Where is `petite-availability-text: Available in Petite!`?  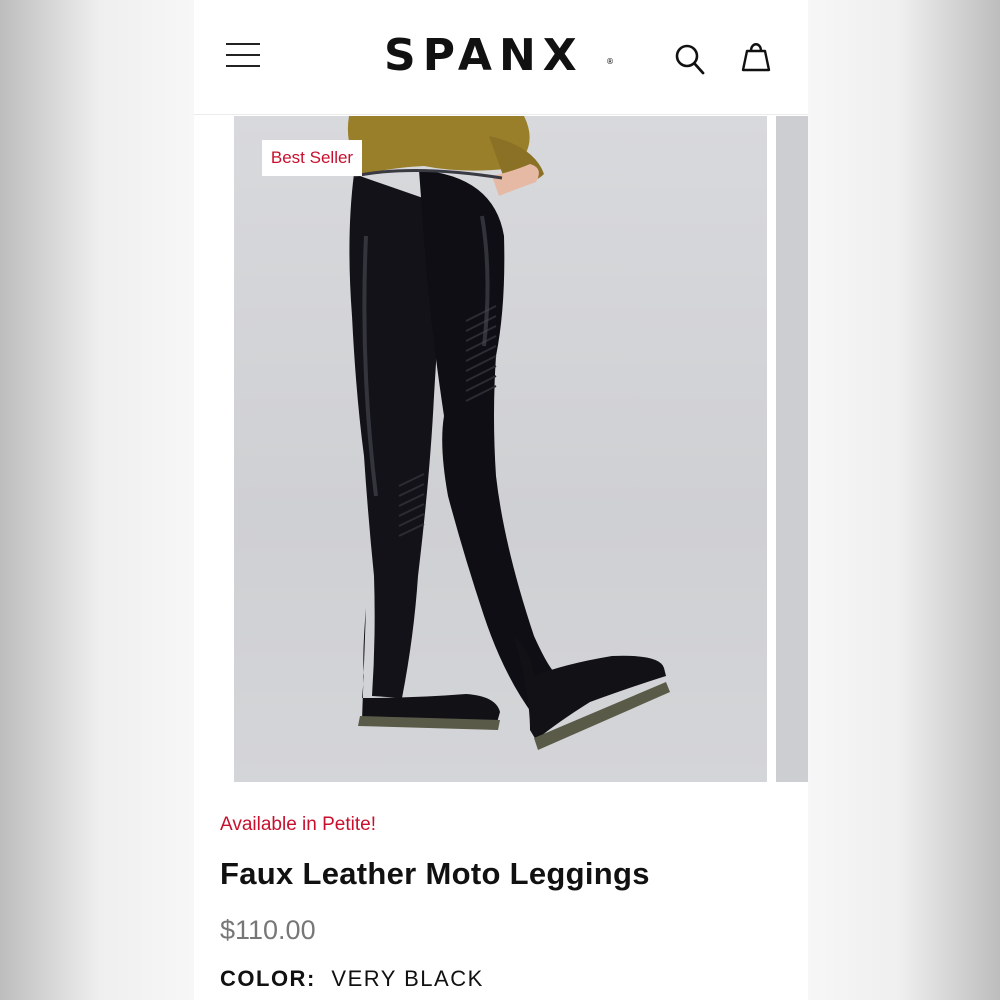
petite-availability-text: Available in Petite! is located at coordinates (298, 824).